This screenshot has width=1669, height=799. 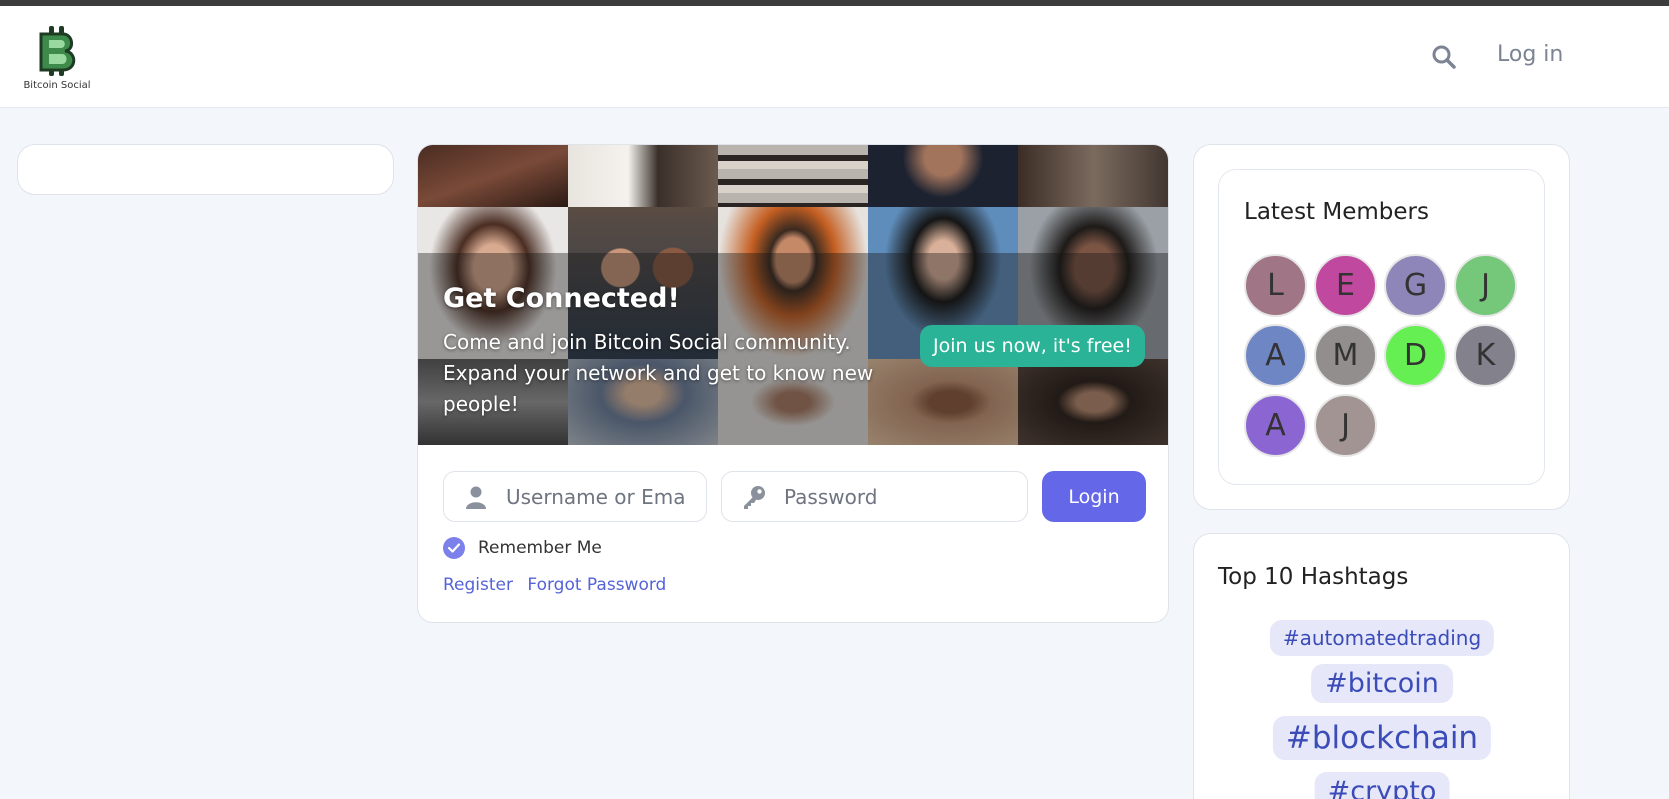 What do you see at coordinates (1345, 285) in the screenshot?
I see `member-avatar: E` at bounding box center [1345, 285].